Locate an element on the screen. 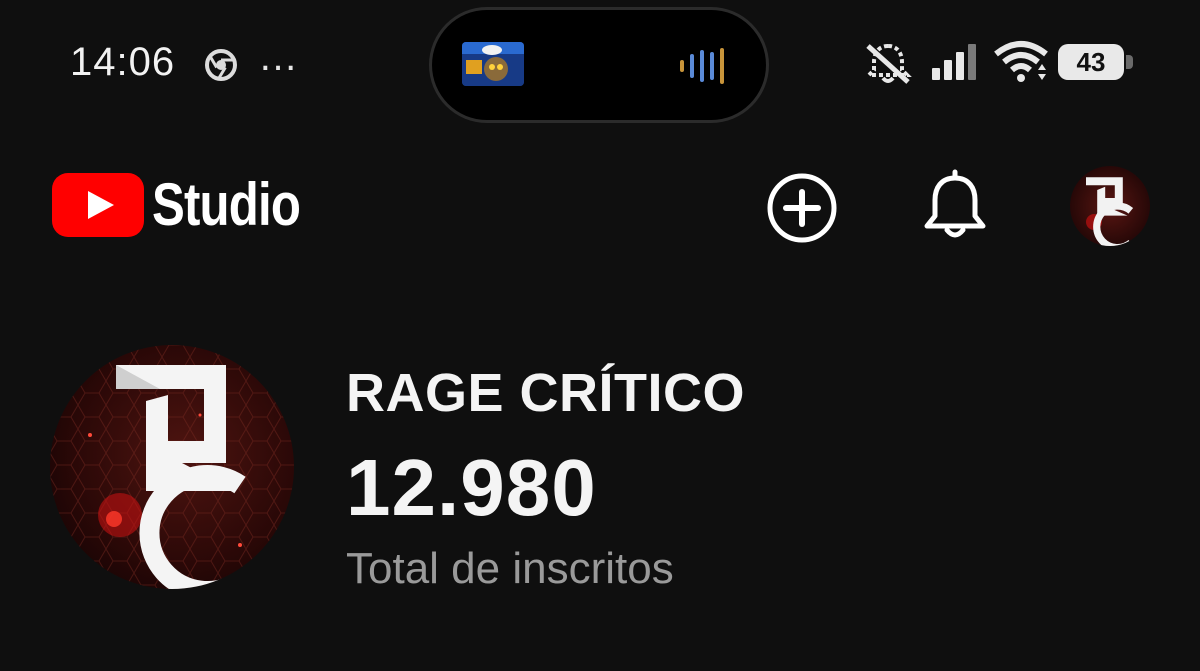 This screenshot has height=671, width=1200. chrome-icon is located at coordinates (221, 65).